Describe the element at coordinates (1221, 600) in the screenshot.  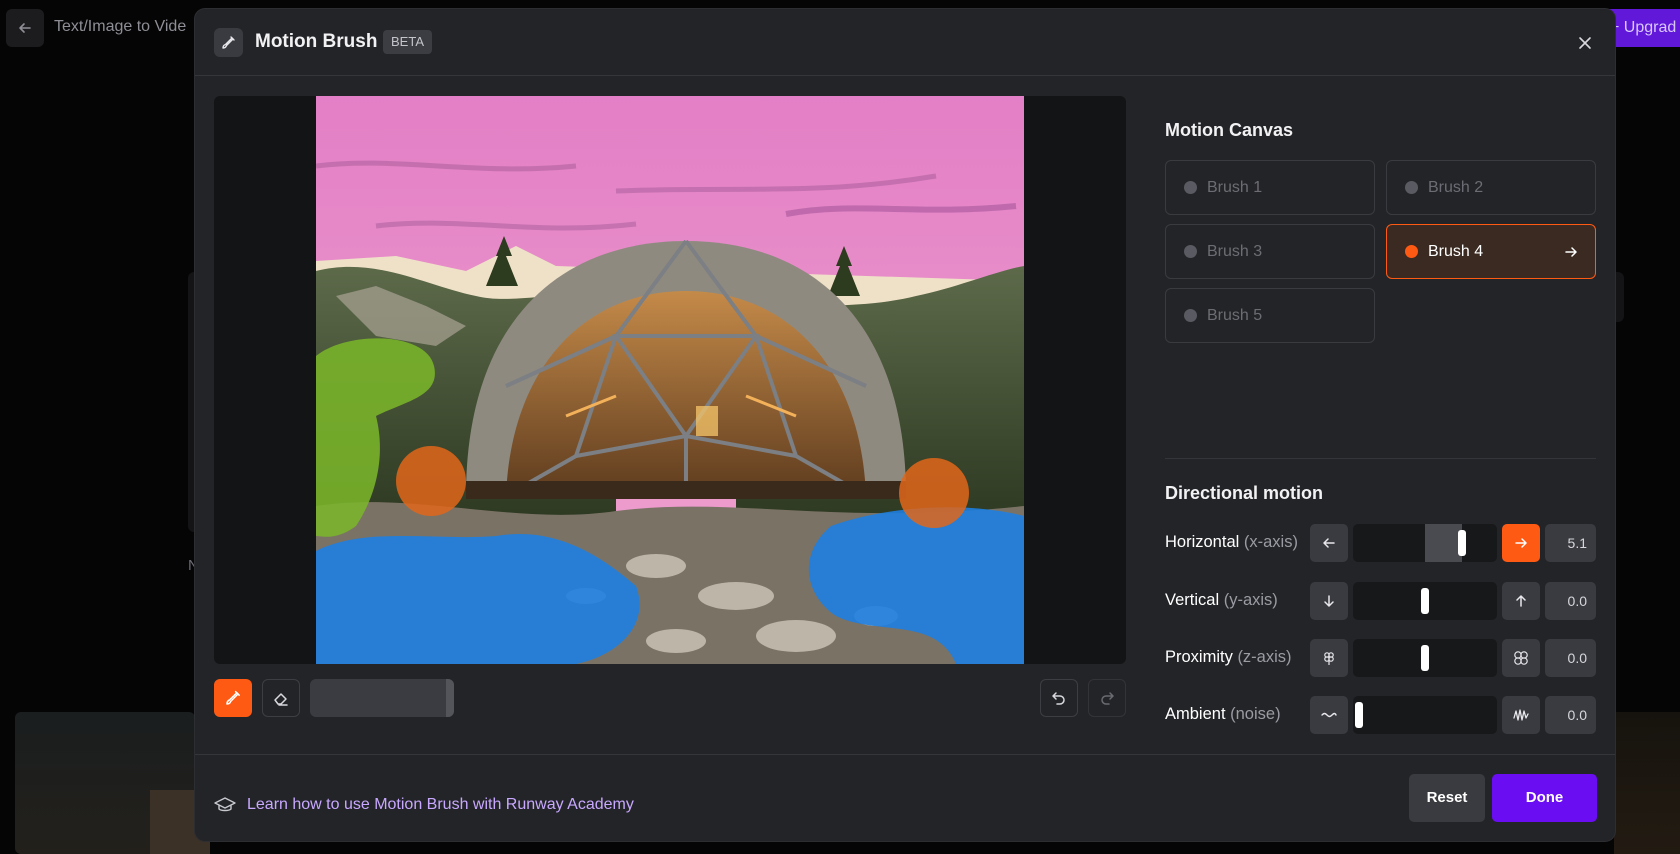
I see `vertical-label: Vertical (y-axis)` at that location.